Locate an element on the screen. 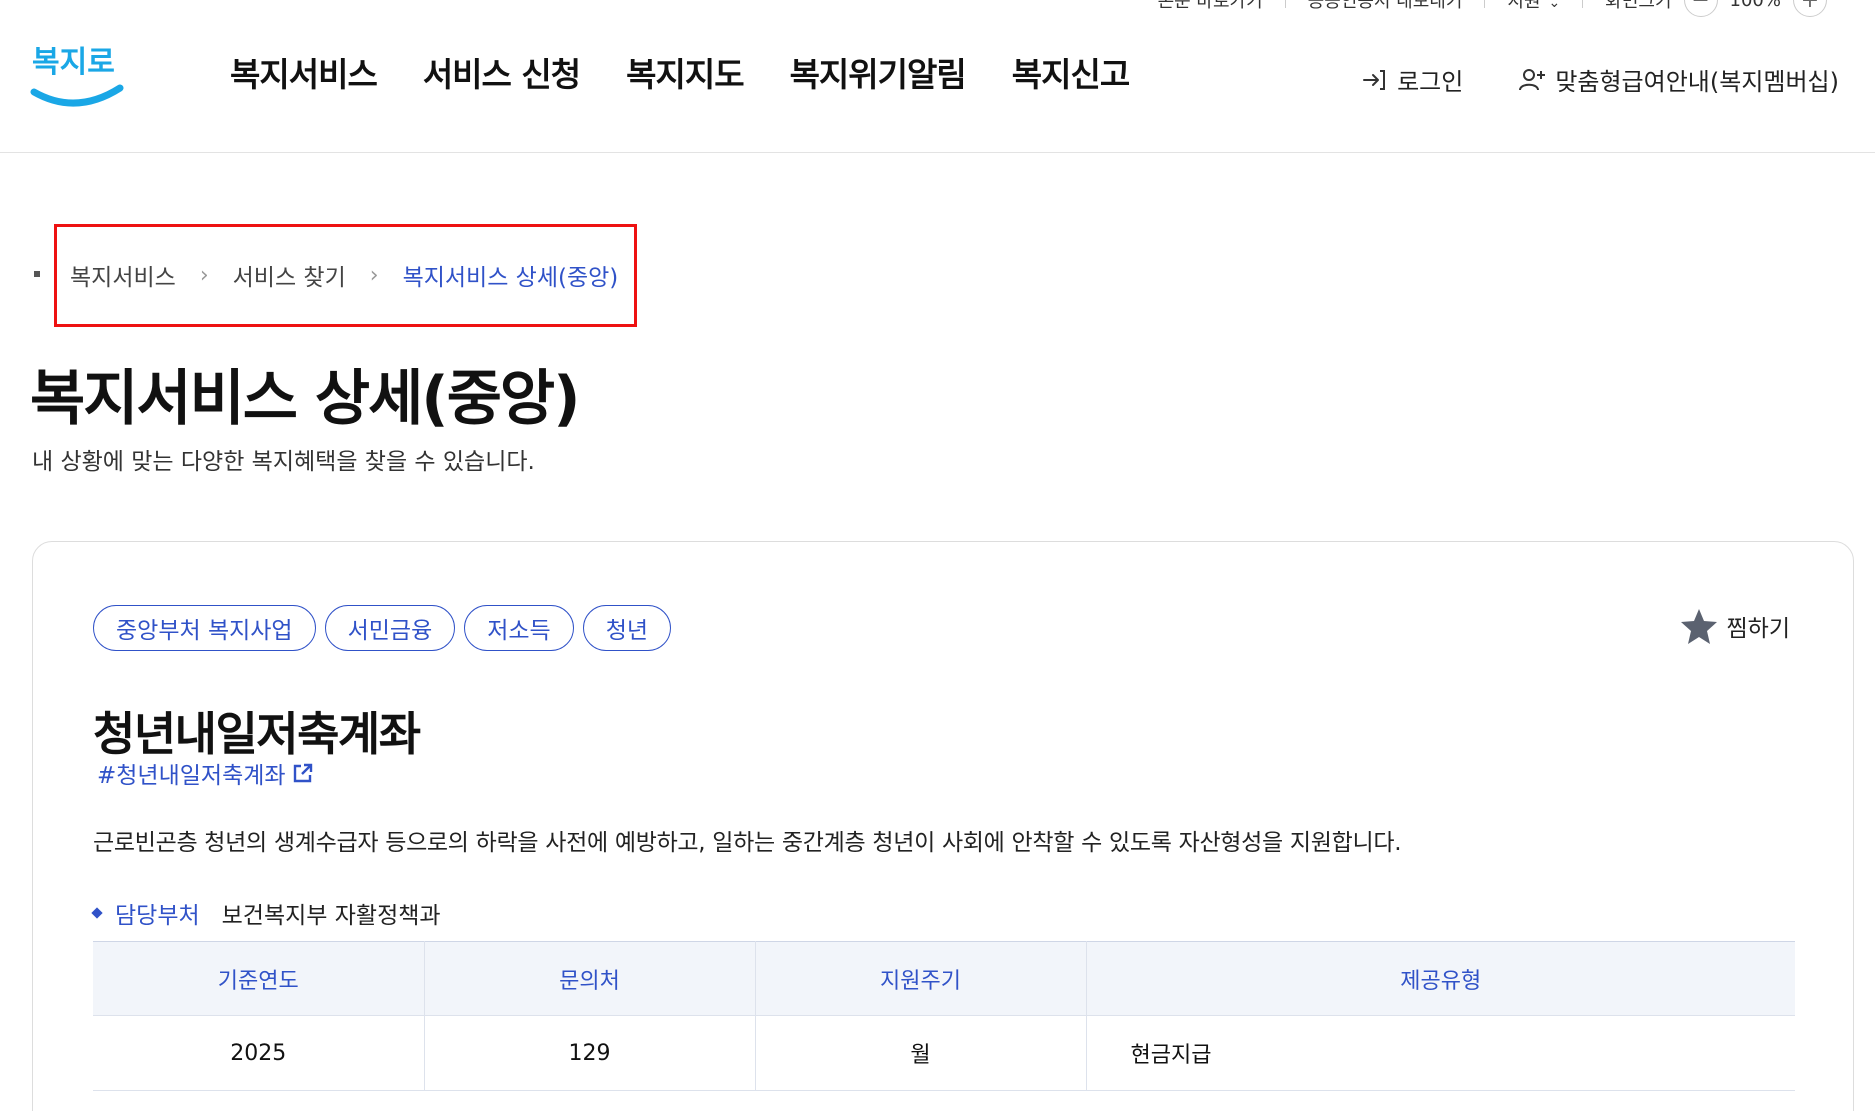  service-tags: 중앙부처 복지사업 서민금융 저소득 청년 is located at coordinates (382, 628).